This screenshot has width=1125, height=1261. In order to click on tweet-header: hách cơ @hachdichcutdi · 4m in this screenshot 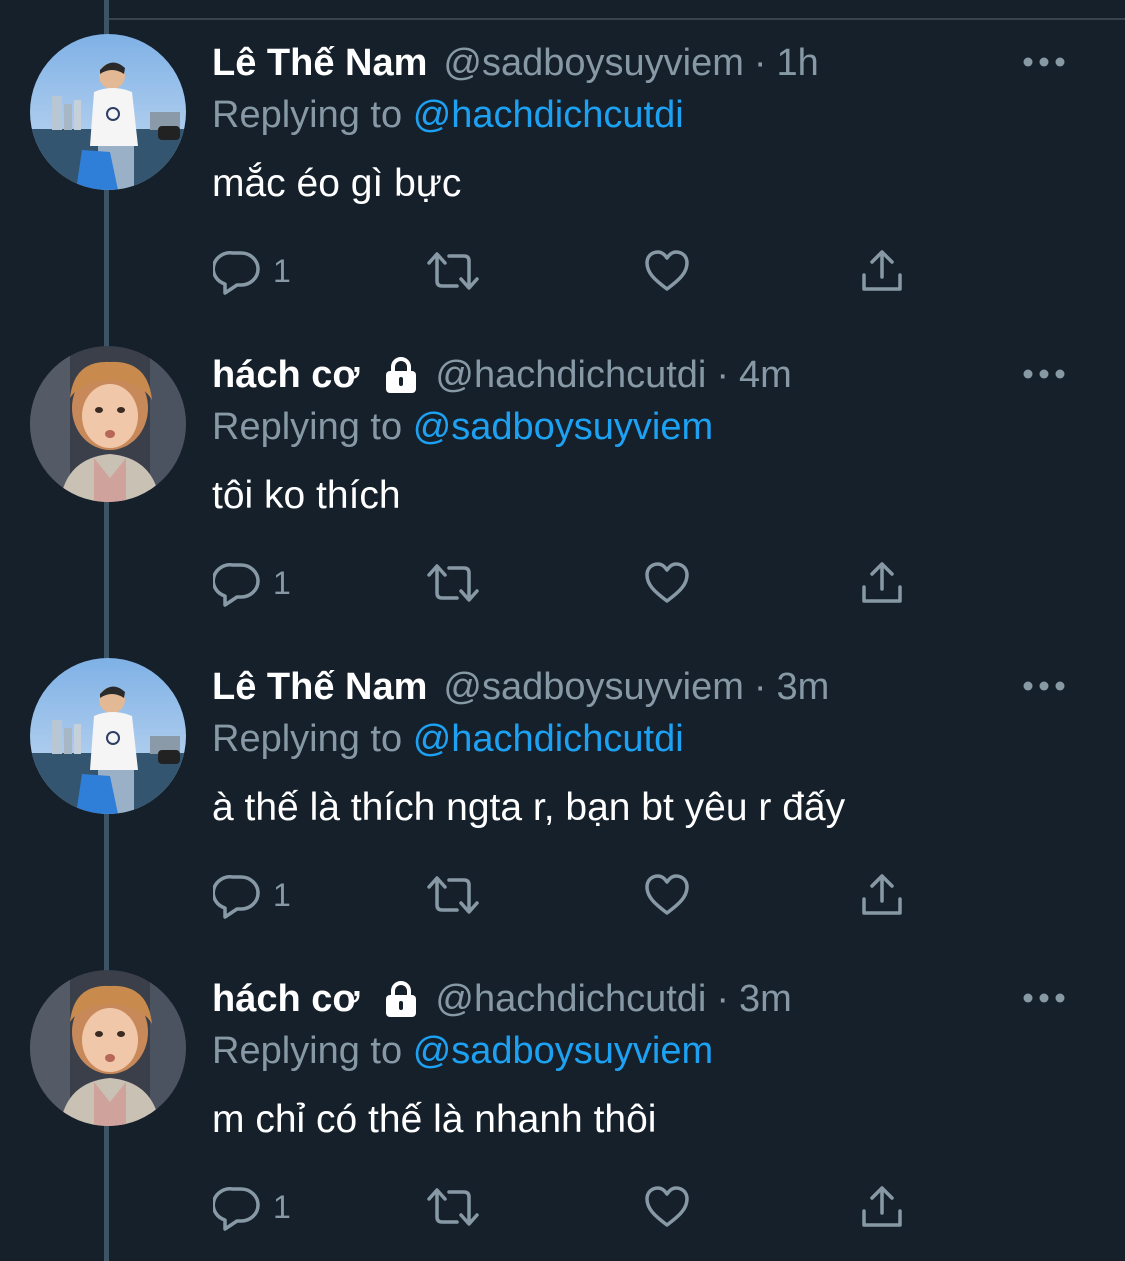, I will do `click(502, 375)`.